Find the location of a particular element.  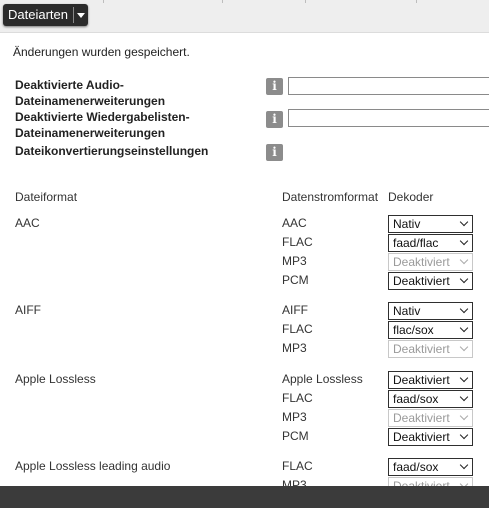

label-line: Deaktivierte Wiedergabelisten- is located at coordinates (102, 117).